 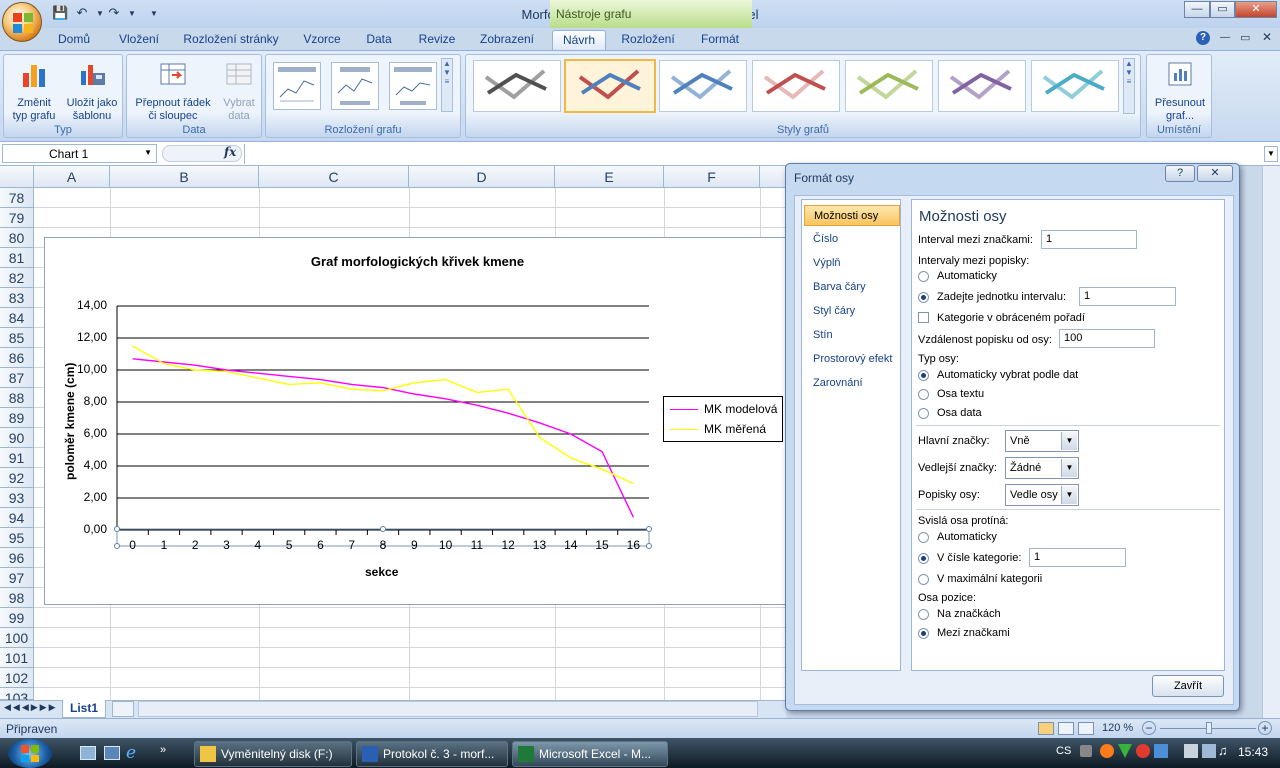 I want to click on tab-home: Domů, so click(x=74, y=40).